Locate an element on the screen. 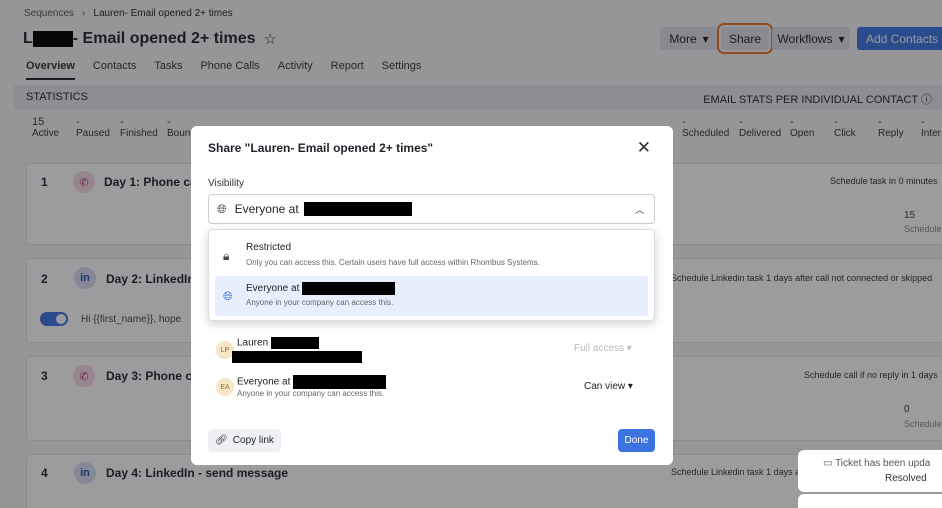 This screenshot has width=942, height=508. visibility-label: Visibility is located at coordinates (226, 183).